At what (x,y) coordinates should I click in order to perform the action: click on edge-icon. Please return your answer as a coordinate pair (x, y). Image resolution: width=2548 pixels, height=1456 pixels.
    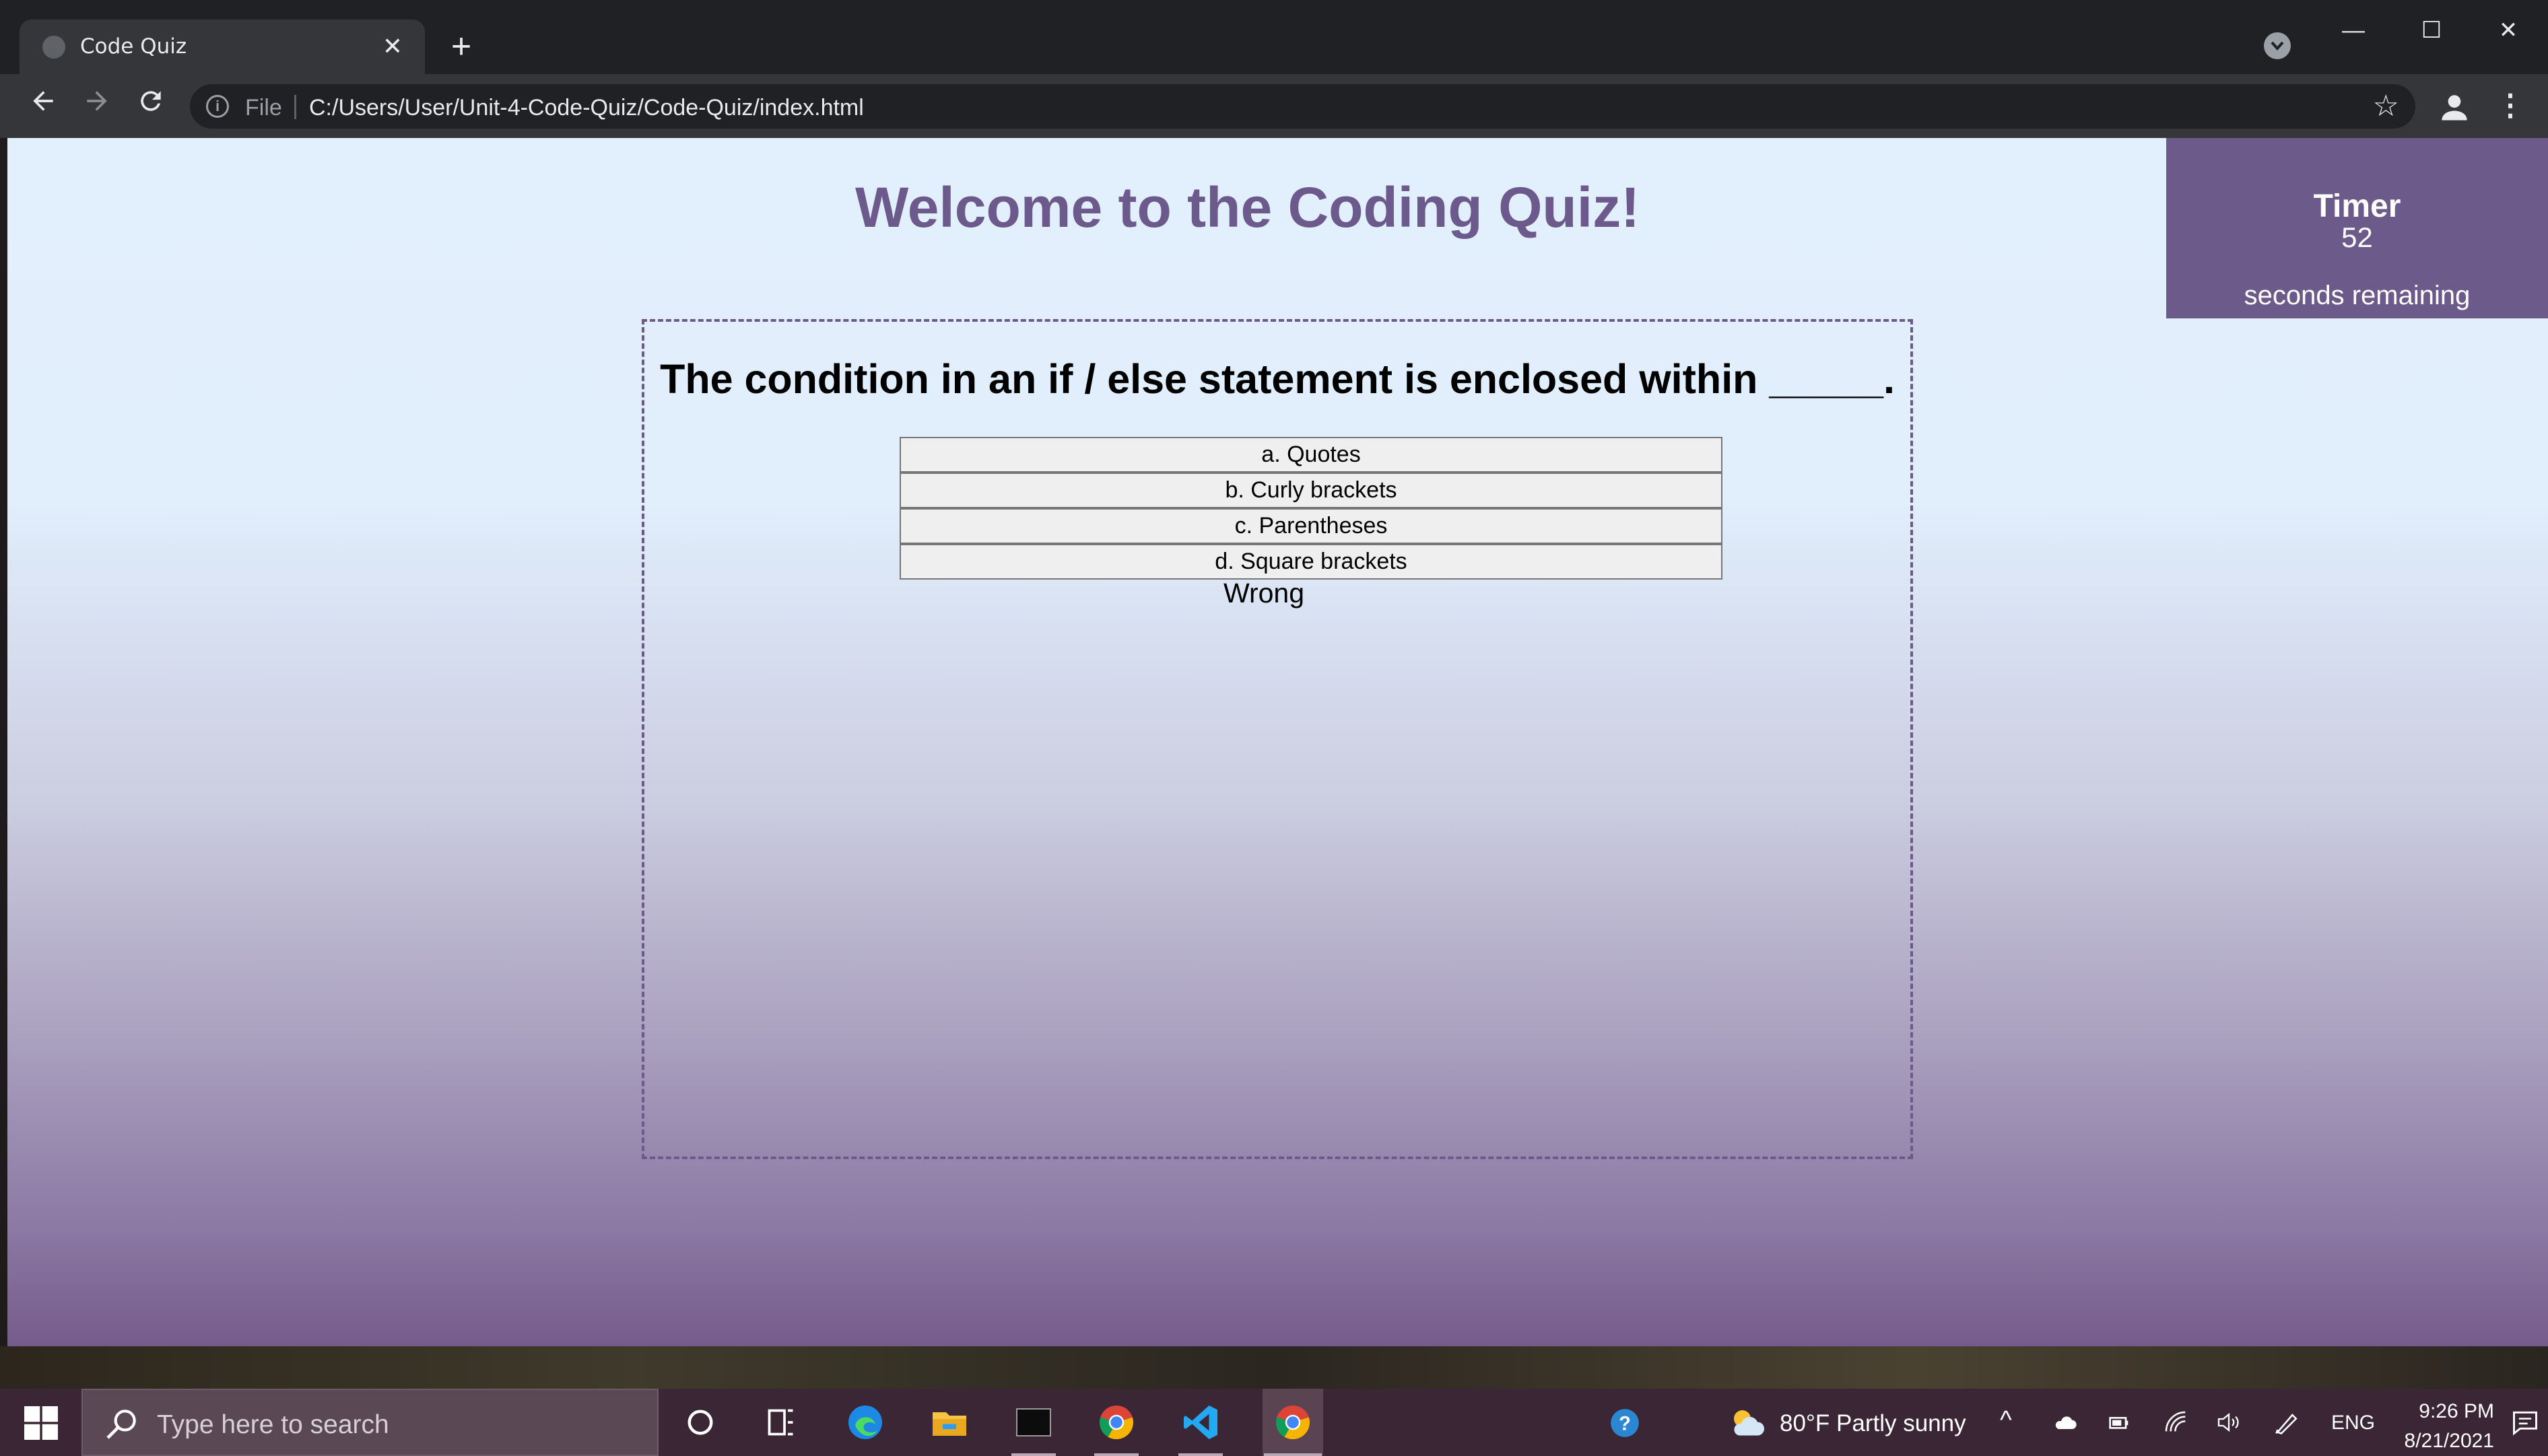
    Looking at the image, I should click on (865, 1423).